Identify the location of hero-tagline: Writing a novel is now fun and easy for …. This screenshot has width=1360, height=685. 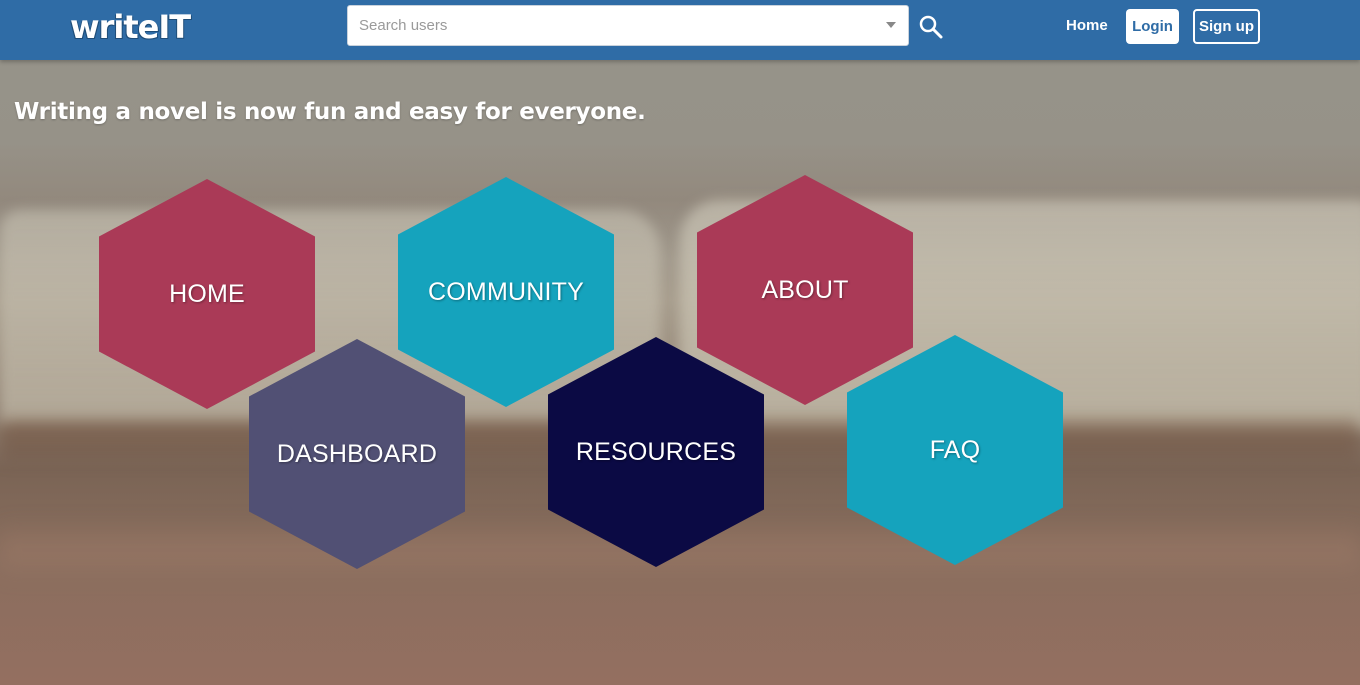
(330, 112).